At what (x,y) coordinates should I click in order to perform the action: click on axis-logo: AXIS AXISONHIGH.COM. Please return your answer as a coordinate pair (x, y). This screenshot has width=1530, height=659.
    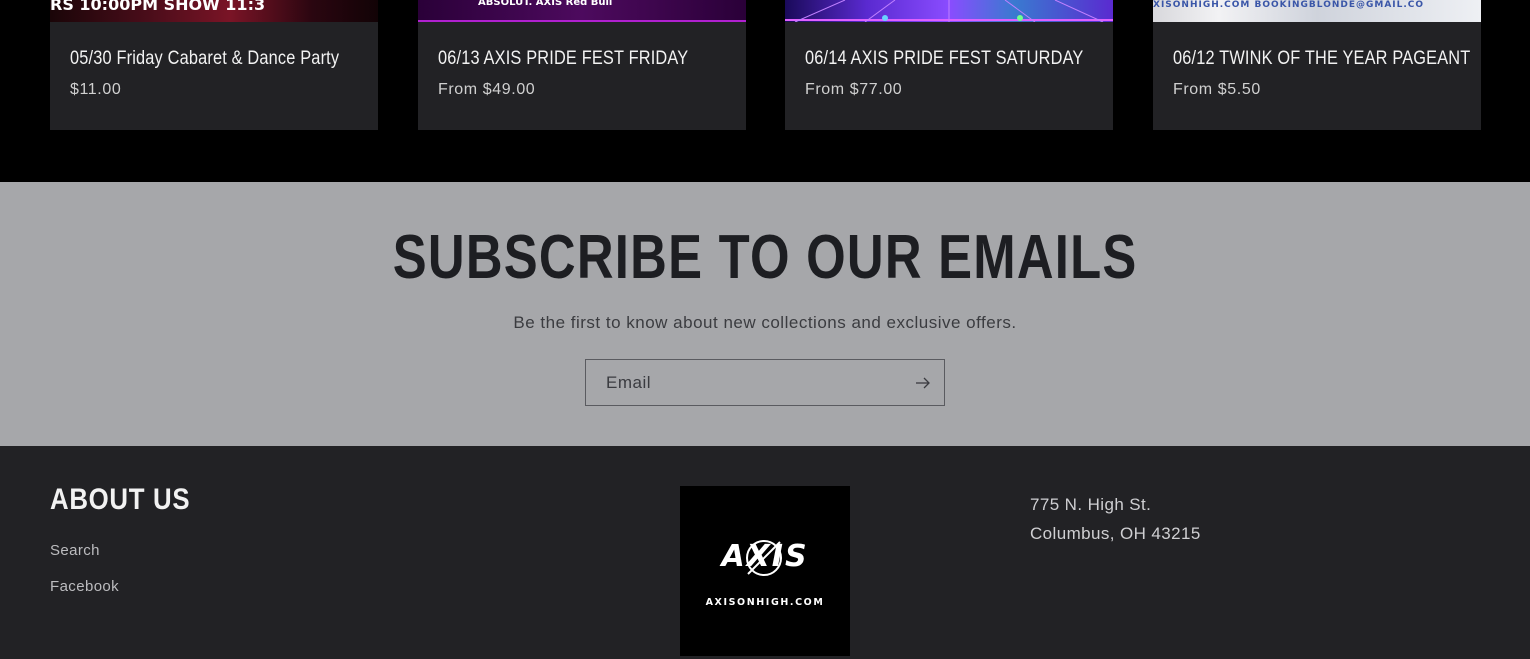
    Looking at the image, I should click on (765, 571).